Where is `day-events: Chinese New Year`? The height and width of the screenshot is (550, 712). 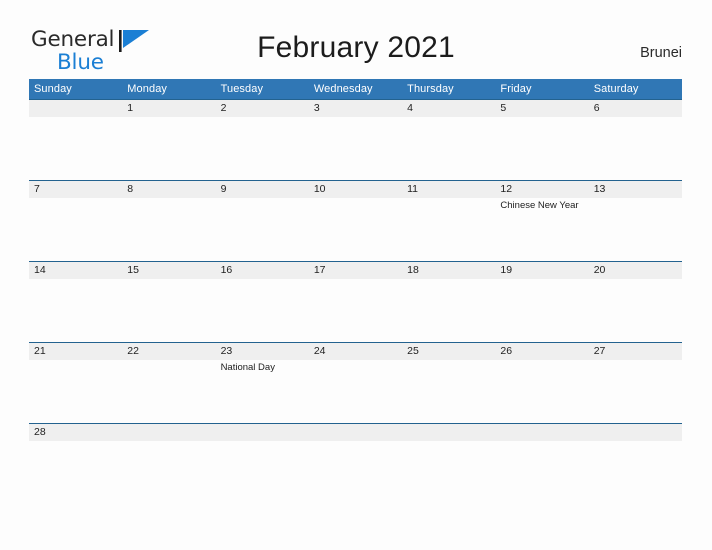 day-events: Chinese New Year is located at coordinates (541, 205).